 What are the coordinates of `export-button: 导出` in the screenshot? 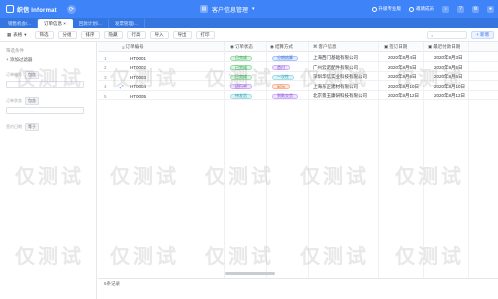 It's located at (182, 34).